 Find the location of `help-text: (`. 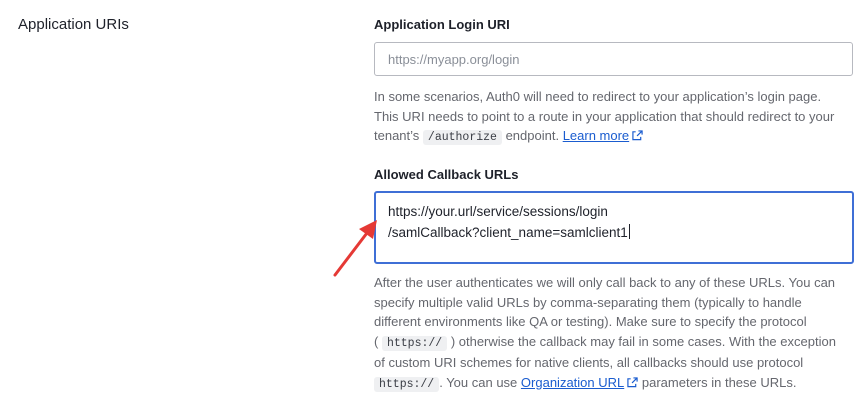

help-text: ( is located at coordinates (376, 341).